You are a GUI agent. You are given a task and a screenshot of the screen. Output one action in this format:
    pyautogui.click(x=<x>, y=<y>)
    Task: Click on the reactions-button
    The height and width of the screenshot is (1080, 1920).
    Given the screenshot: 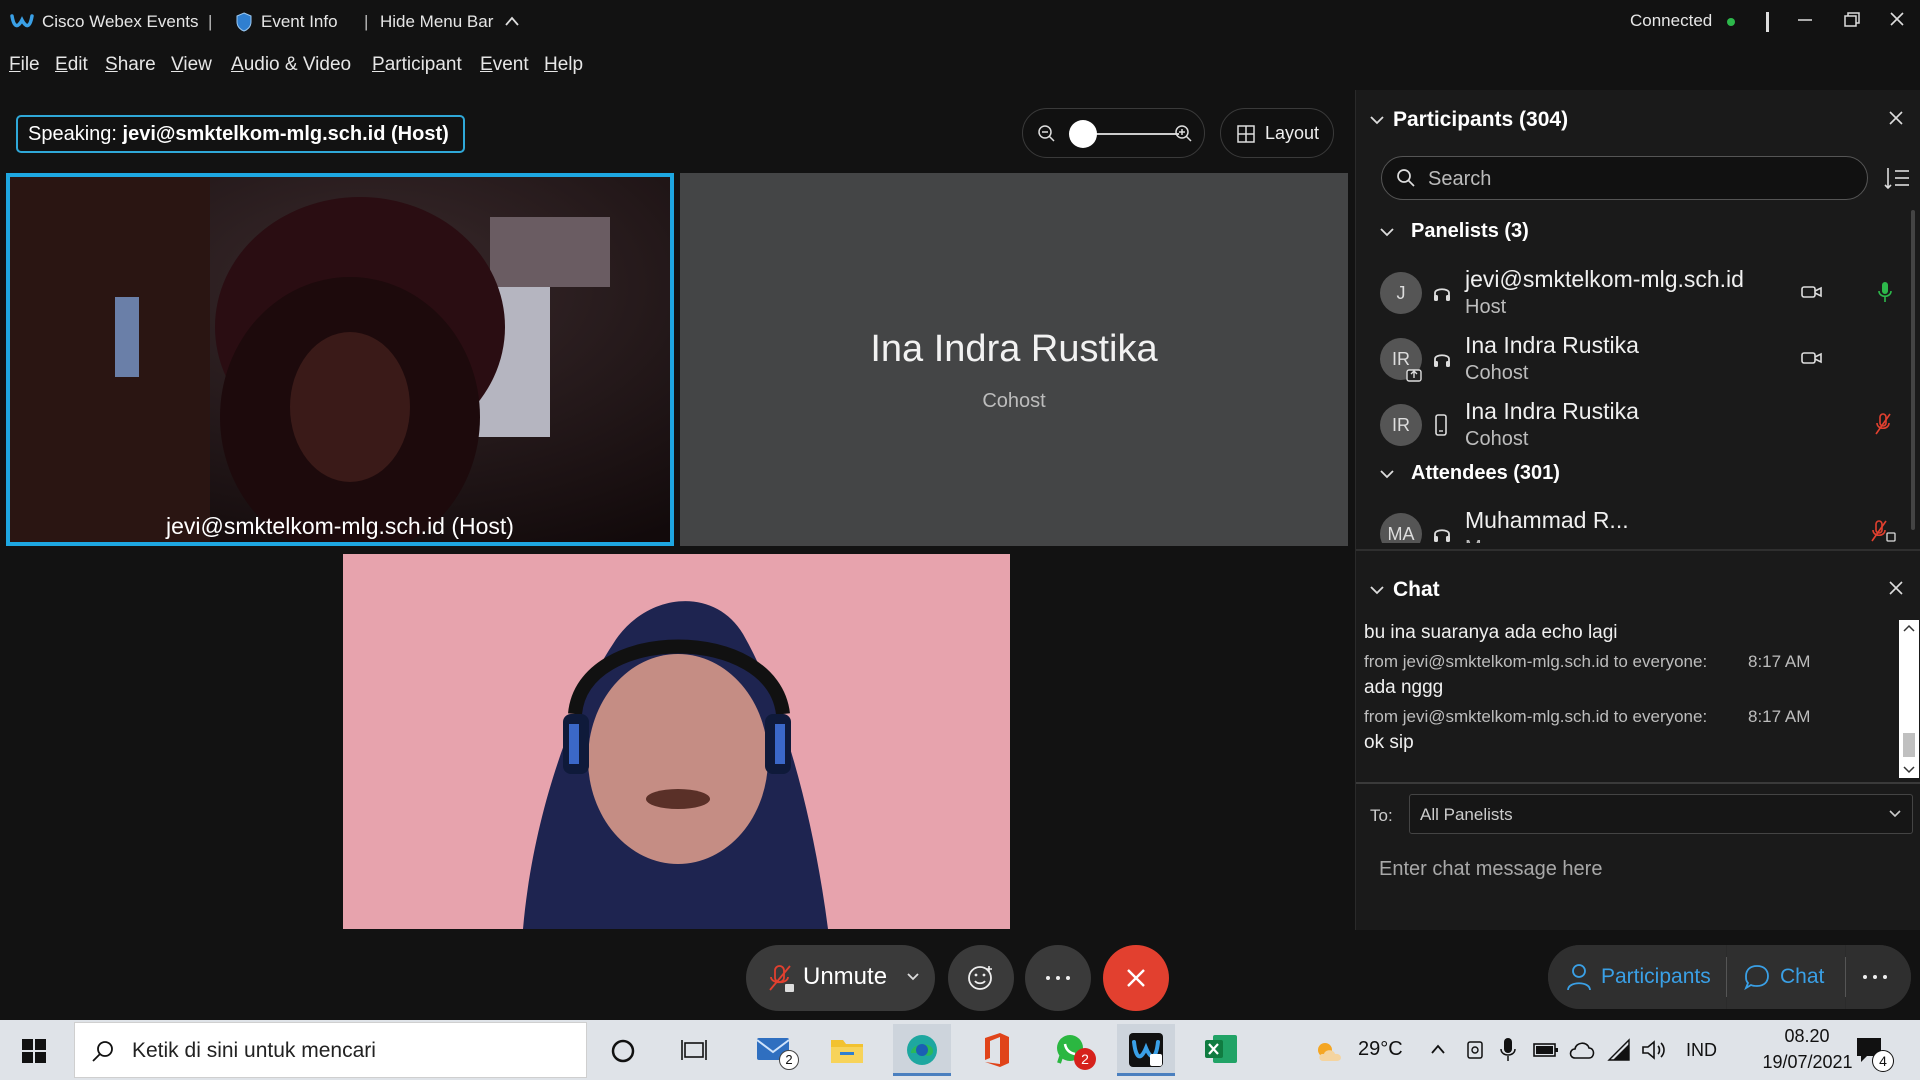 What is the action you would take?
    pyautogui.click(x=981, y=978)
    